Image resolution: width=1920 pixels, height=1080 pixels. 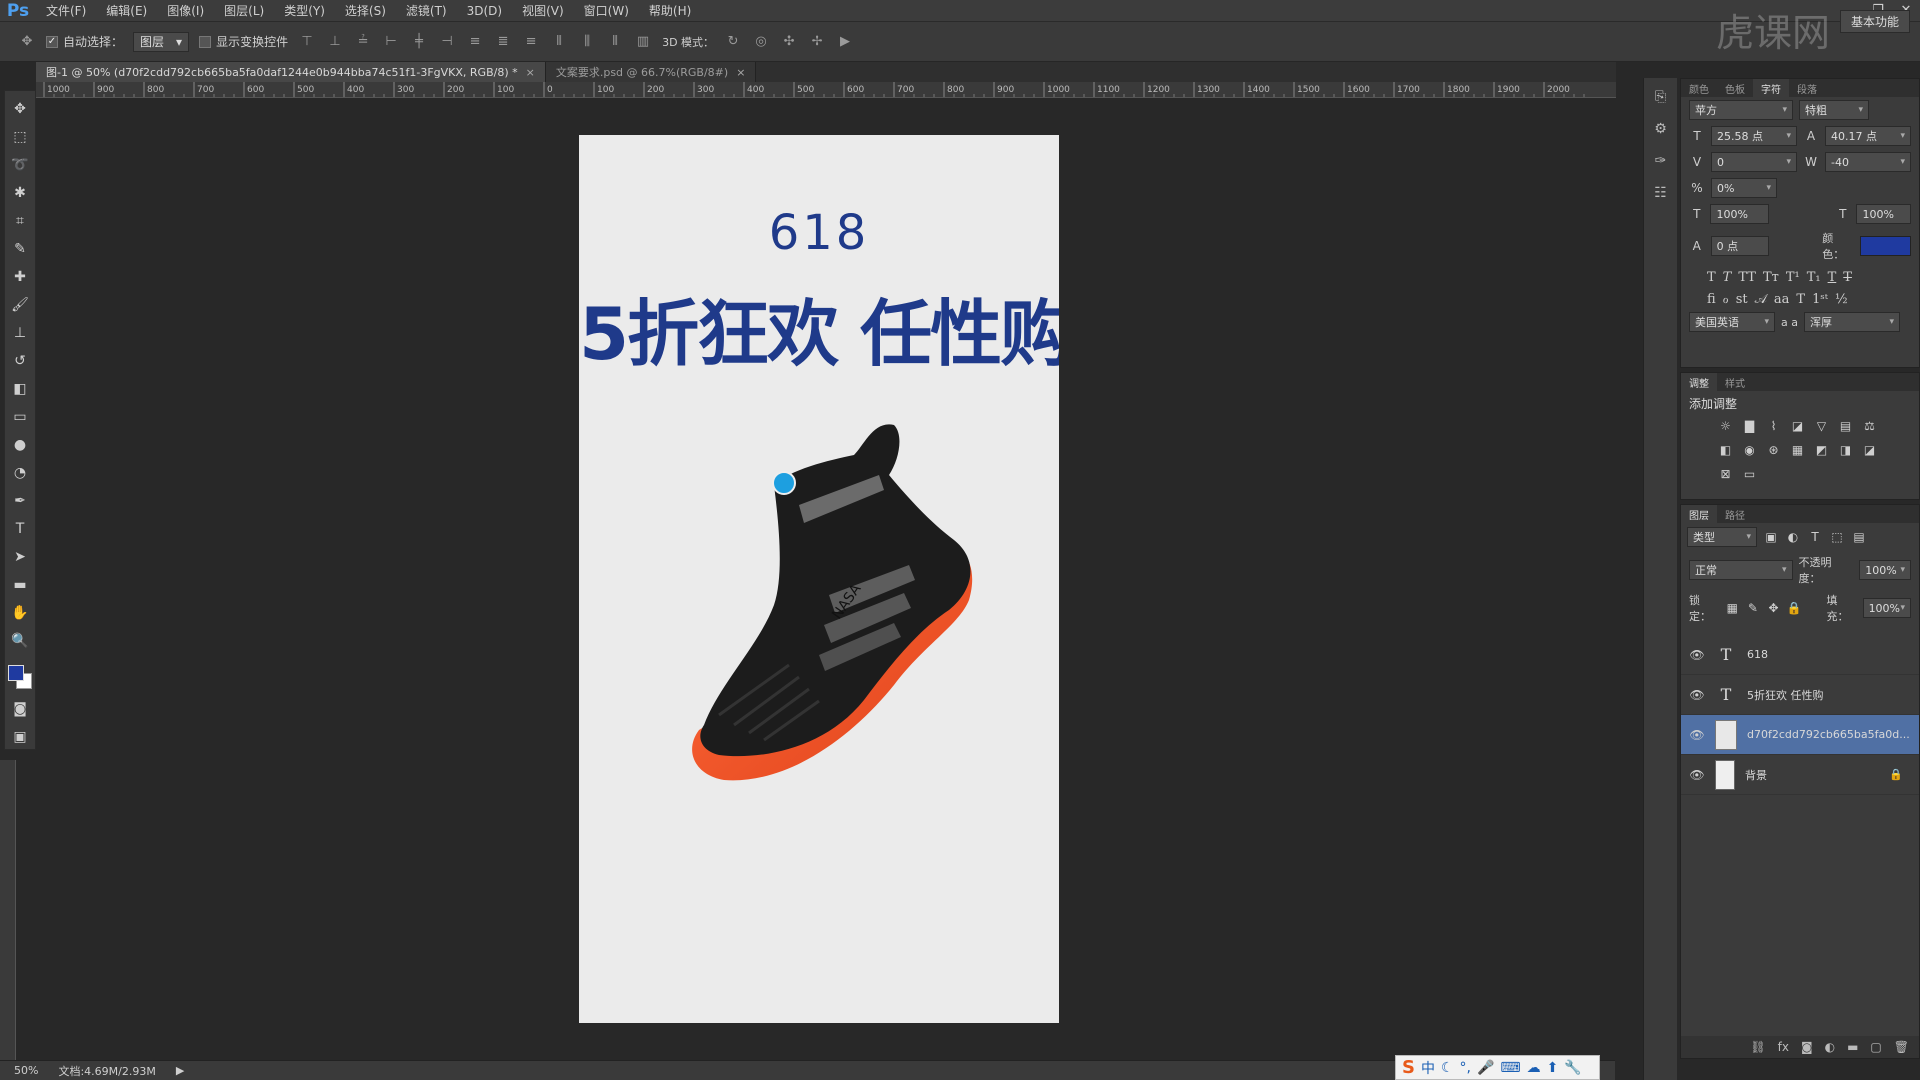 What do you see at coordinates (20, 361) in the screenshot?
I see `history-brush-icon: ↺` at bounding box center [20, 361].